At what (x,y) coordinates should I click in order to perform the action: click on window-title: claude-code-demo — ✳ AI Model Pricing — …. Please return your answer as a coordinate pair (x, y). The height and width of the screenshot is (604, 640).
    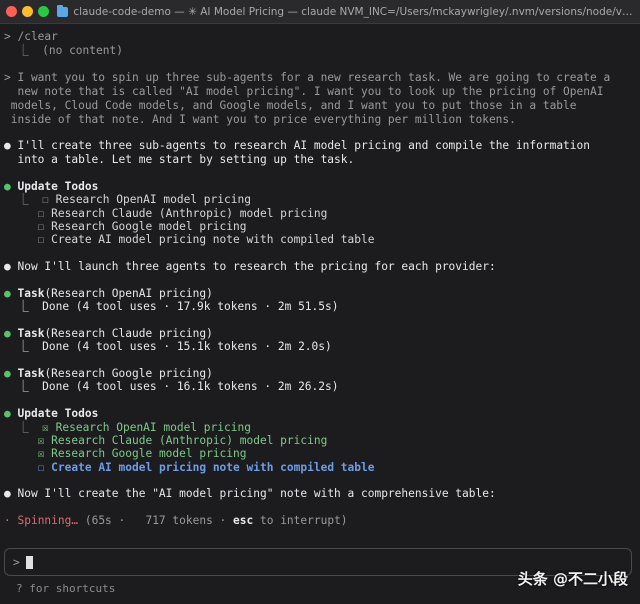
    Looking at the image, I should click on (353, 11).